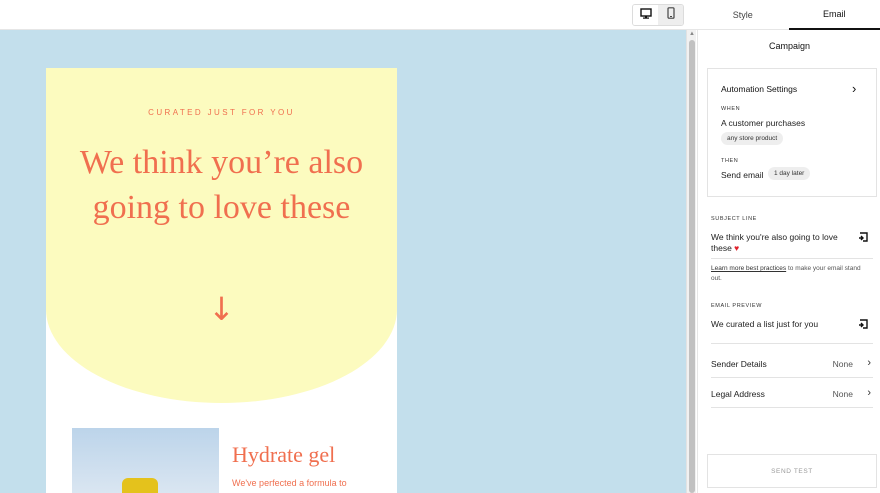  I want to click on tab-style: Style, so click(743, 15).